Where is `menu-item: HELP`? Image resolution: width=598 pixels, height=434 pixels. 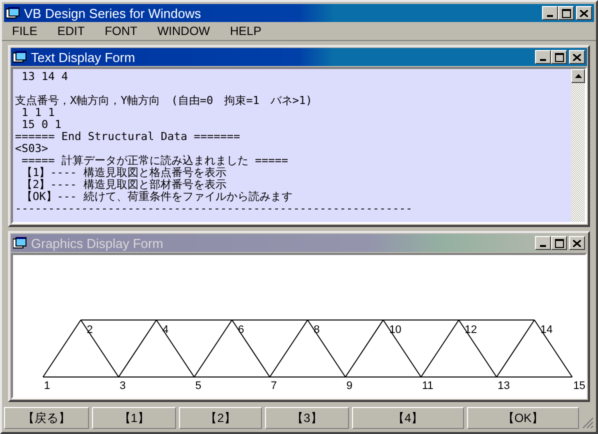 menu-item: HELP is located at coordinates (246, 31).